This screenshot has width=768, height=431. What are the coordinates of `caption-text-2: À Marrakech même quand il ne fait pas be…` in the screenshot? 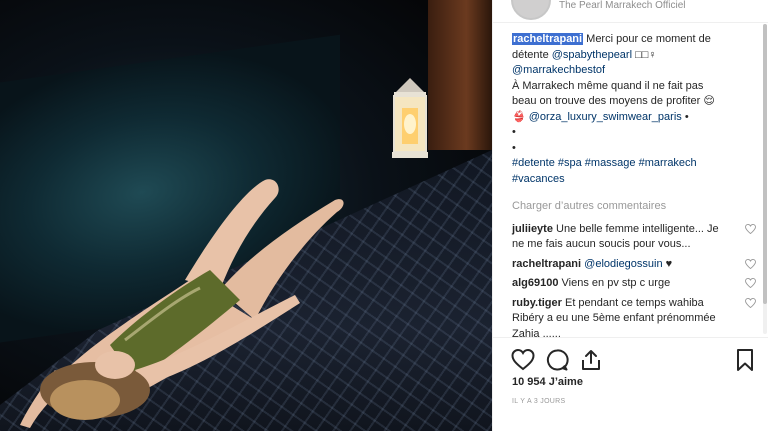 It's located at (613, 93).